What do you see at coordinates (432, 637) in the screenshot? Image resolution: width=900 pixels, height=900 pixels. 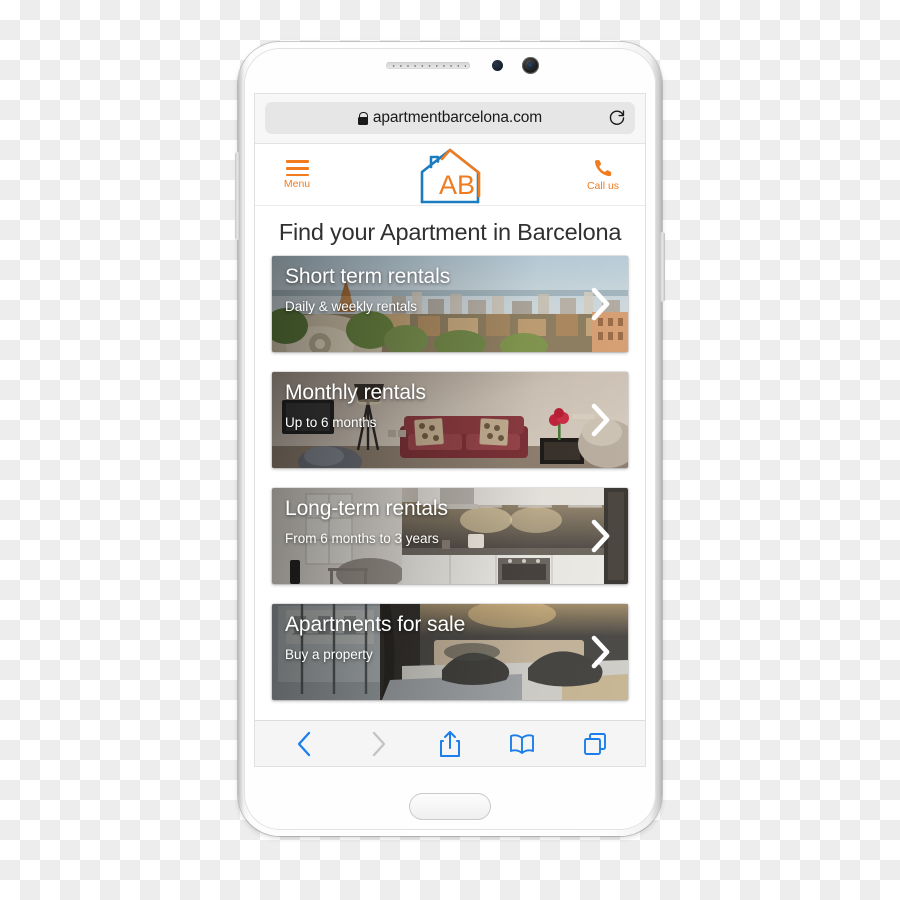 I see `card-text: Apartments for sale Buy a property` at bounding box center [432, 637].